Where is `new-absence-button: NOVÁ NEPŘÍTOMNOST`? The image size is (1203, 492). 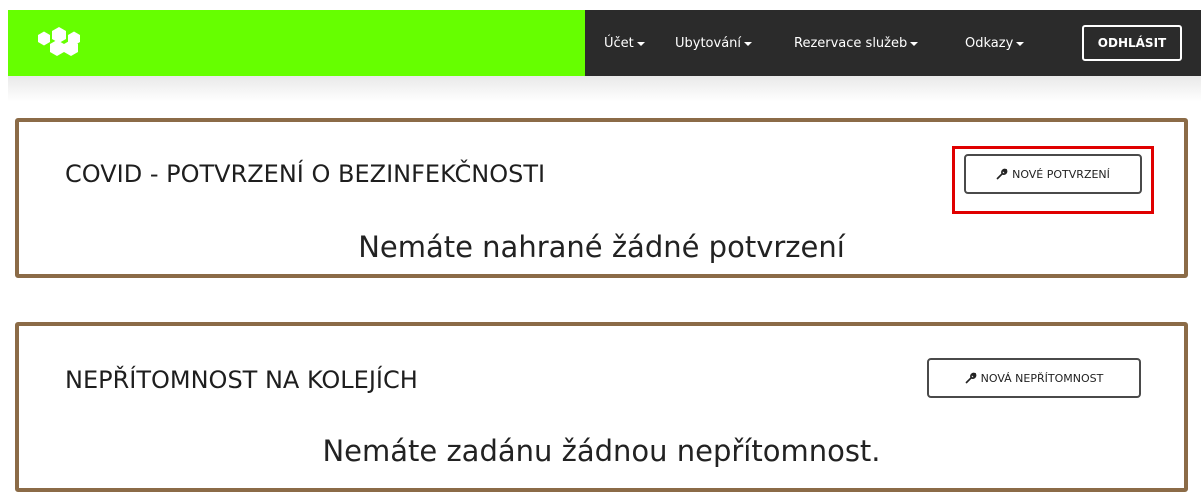 new-absence-button: NOVÁ NEPŘÍTOMNOST is located at coordinates (1034, 378).